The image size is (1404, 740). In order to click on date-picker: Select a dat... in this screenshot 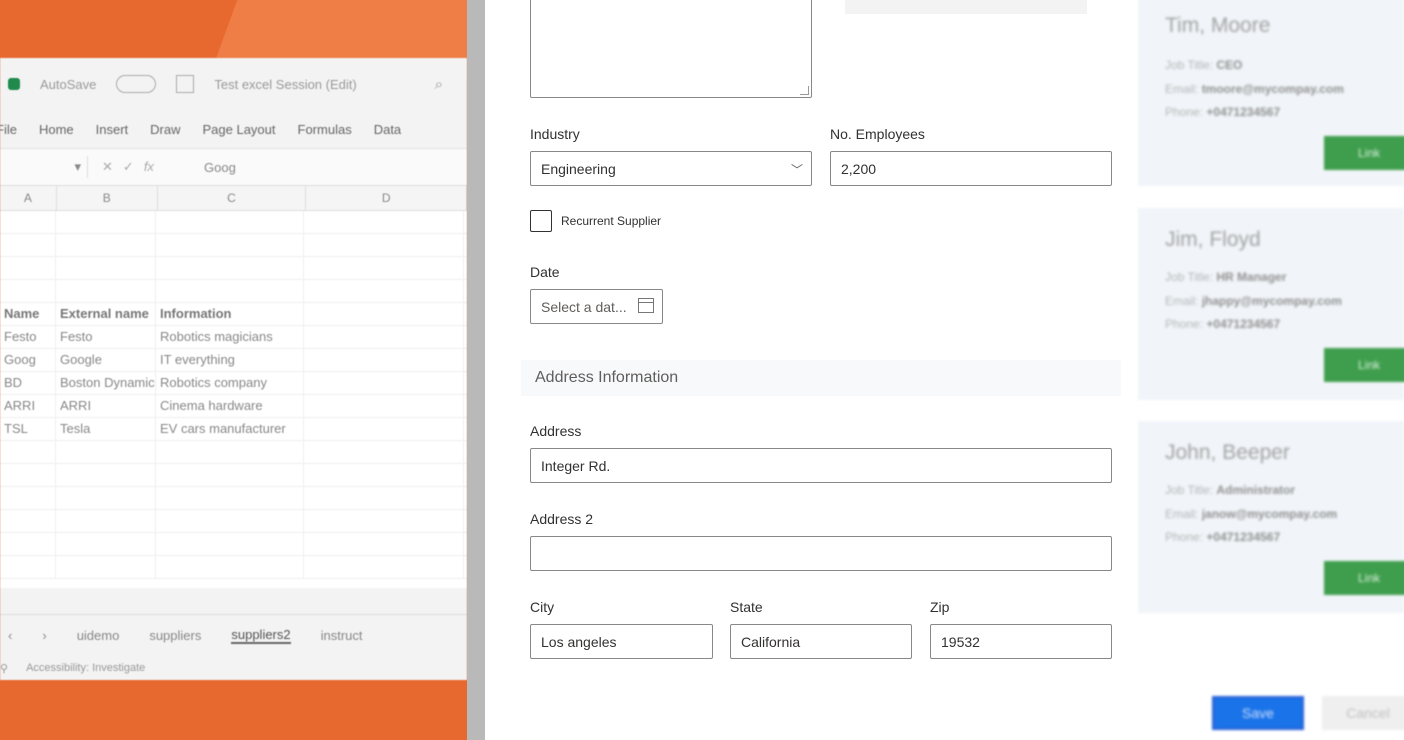, I will do `click(596, 306)`.